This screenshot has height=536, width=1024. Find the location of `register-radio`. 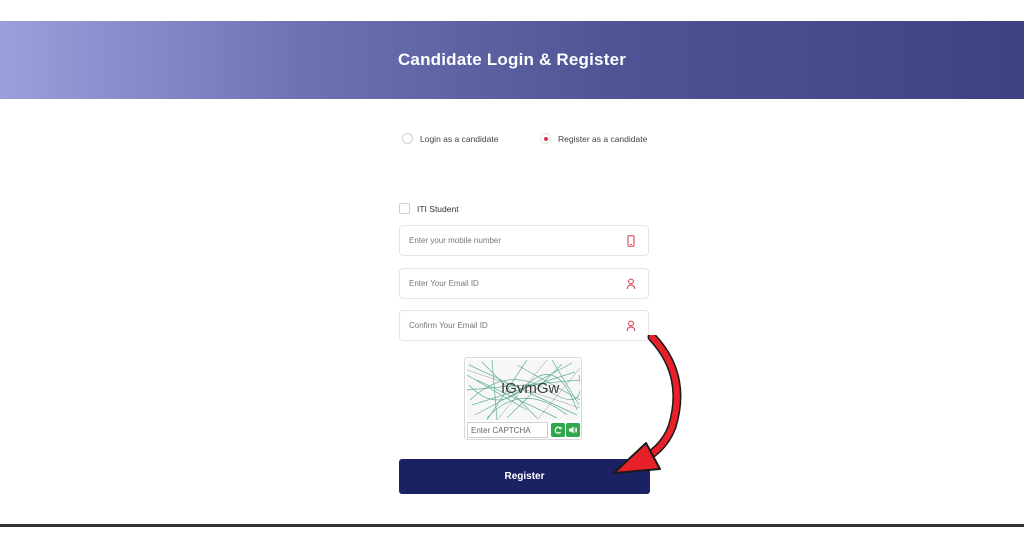

register-radio is located at coordinates (545, 138).